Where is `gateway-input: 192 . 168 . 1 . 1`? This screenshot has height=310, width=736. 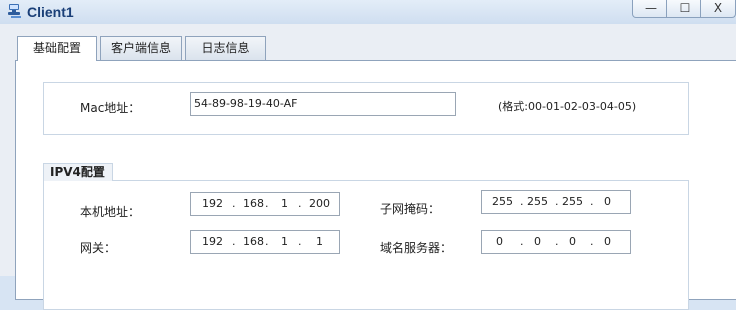 gateway-input: 192 . 168 . 1 . 1 is located at coordinates (265, 242).